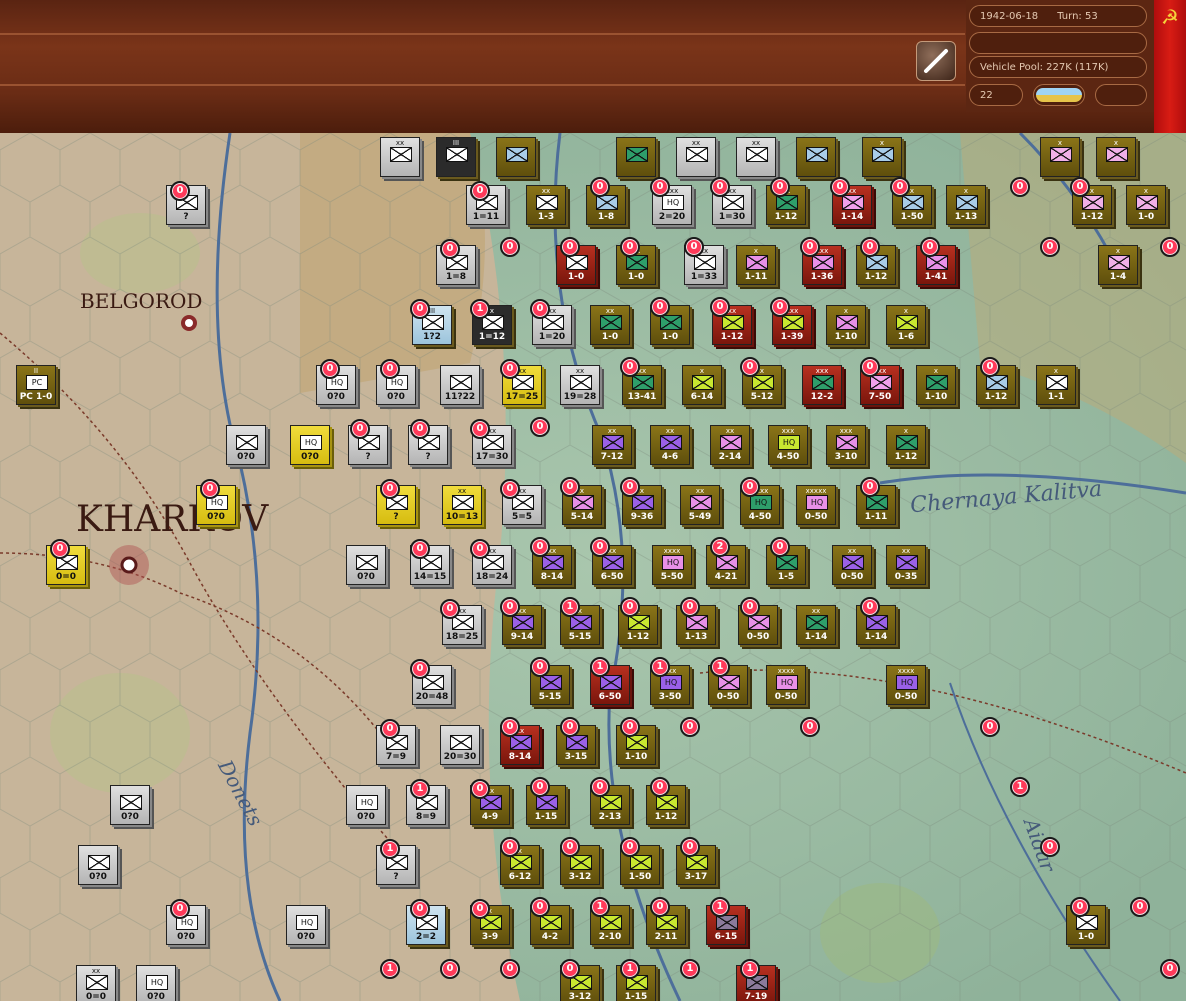 This screenshot has width=1186, height=1001. Describe the element at coordinates (730, 445) in the screenshot. I see `unit-counter: xx 2-14` at that location.